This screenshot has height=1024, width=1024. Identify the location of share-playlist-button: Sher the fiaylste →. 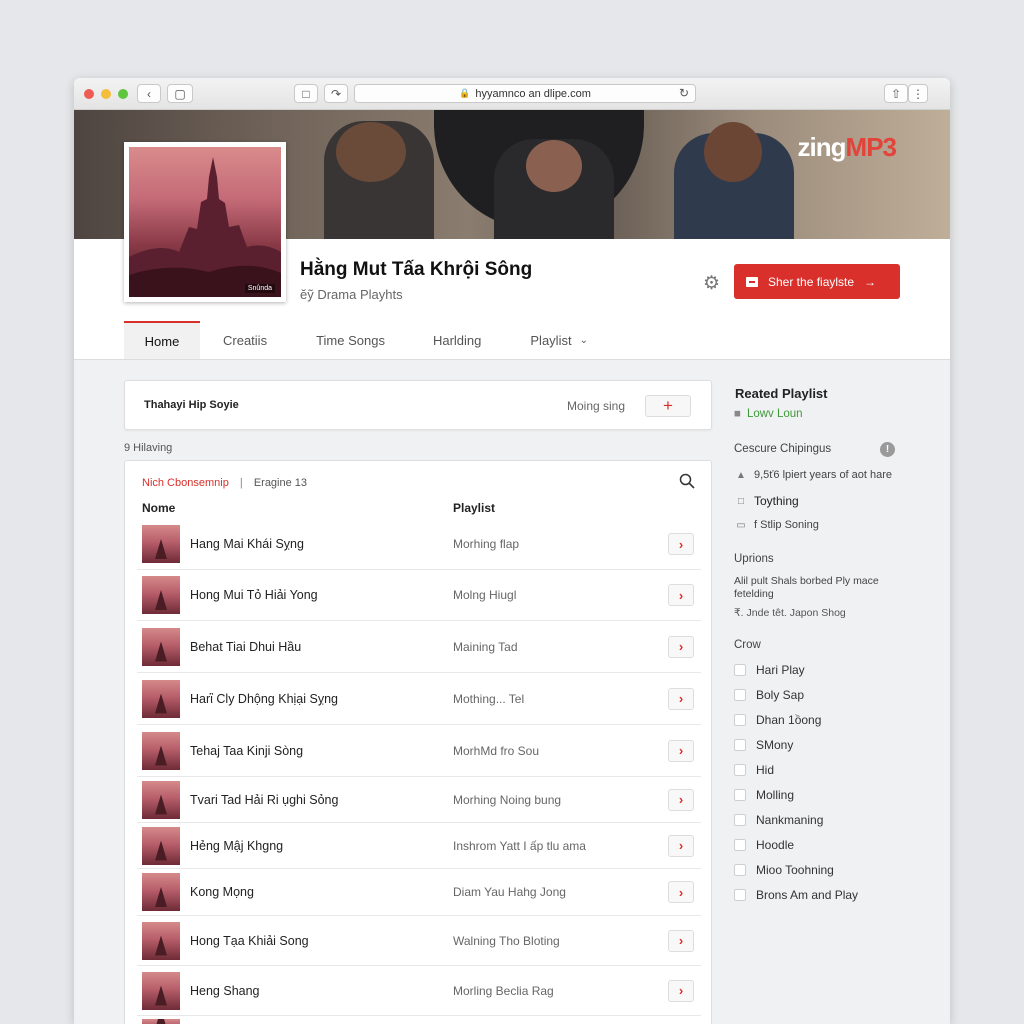
(817, 281).